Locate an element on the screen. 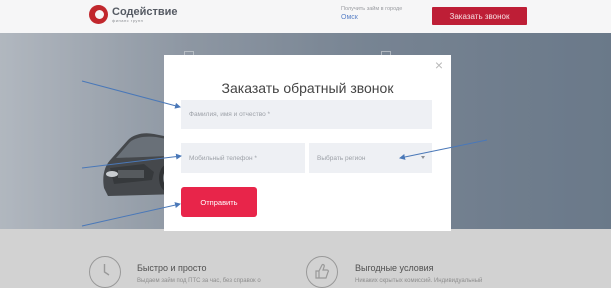 This screenshot has width=611, height=288. region-select: Выбрать регион is located at coordinates (370, 158).